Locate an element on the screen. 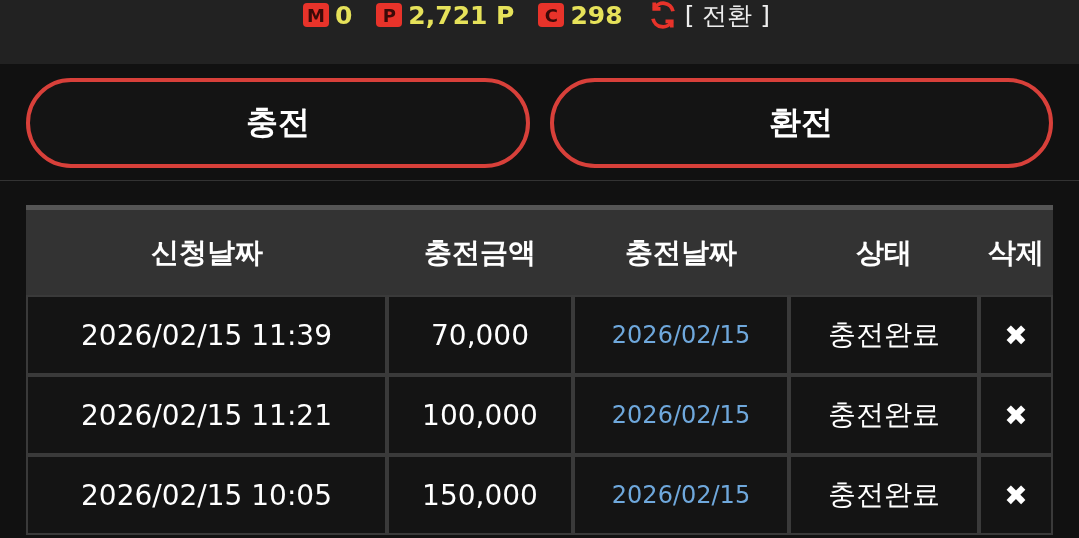 This screenshot has height=538, width=1079. column-header: 상태 is located at coordinates (884, 252).